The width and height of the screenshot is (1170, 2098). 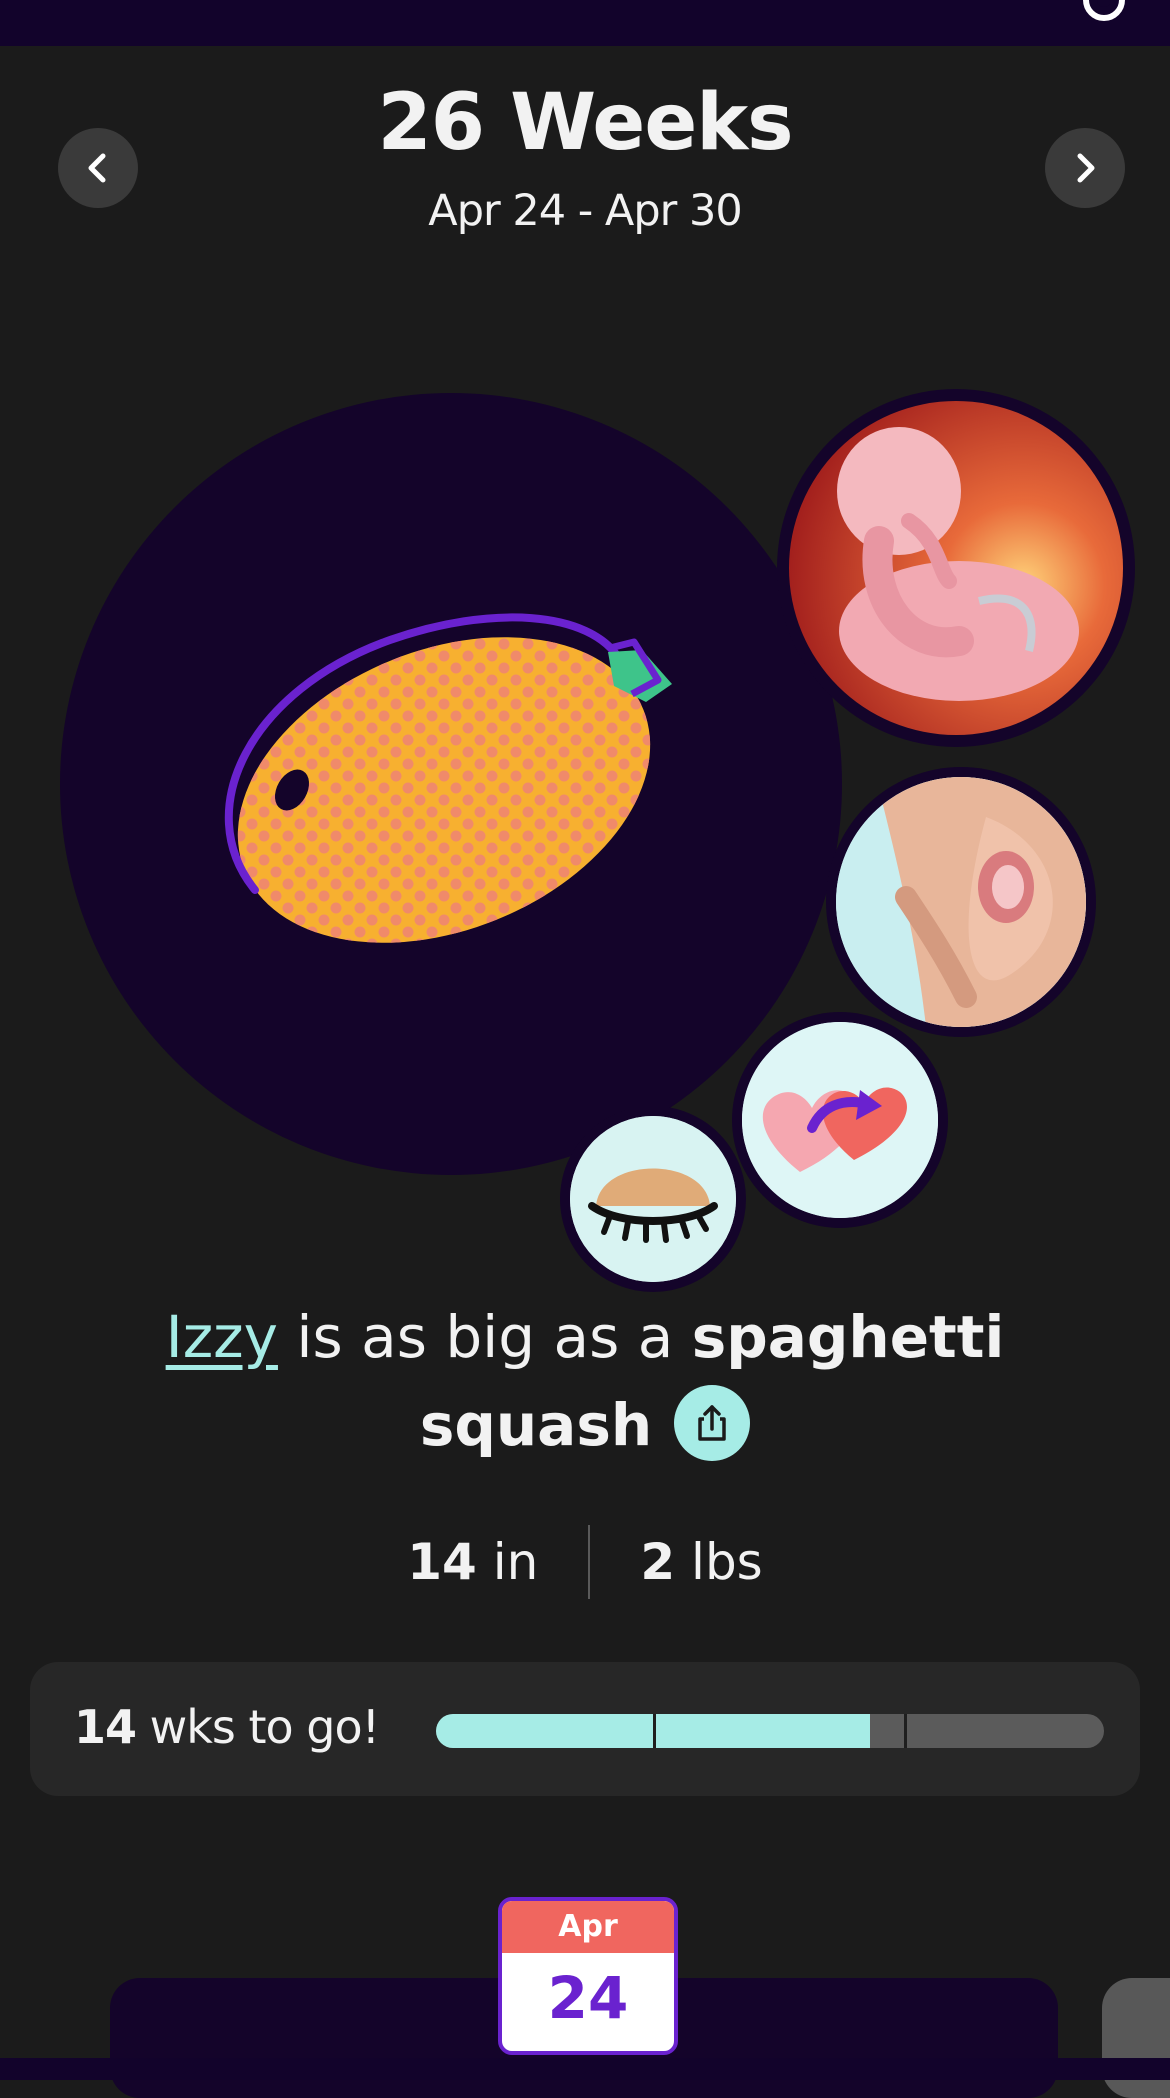 I want to click on chevron-right-icon, so click(x=1086, y=168).